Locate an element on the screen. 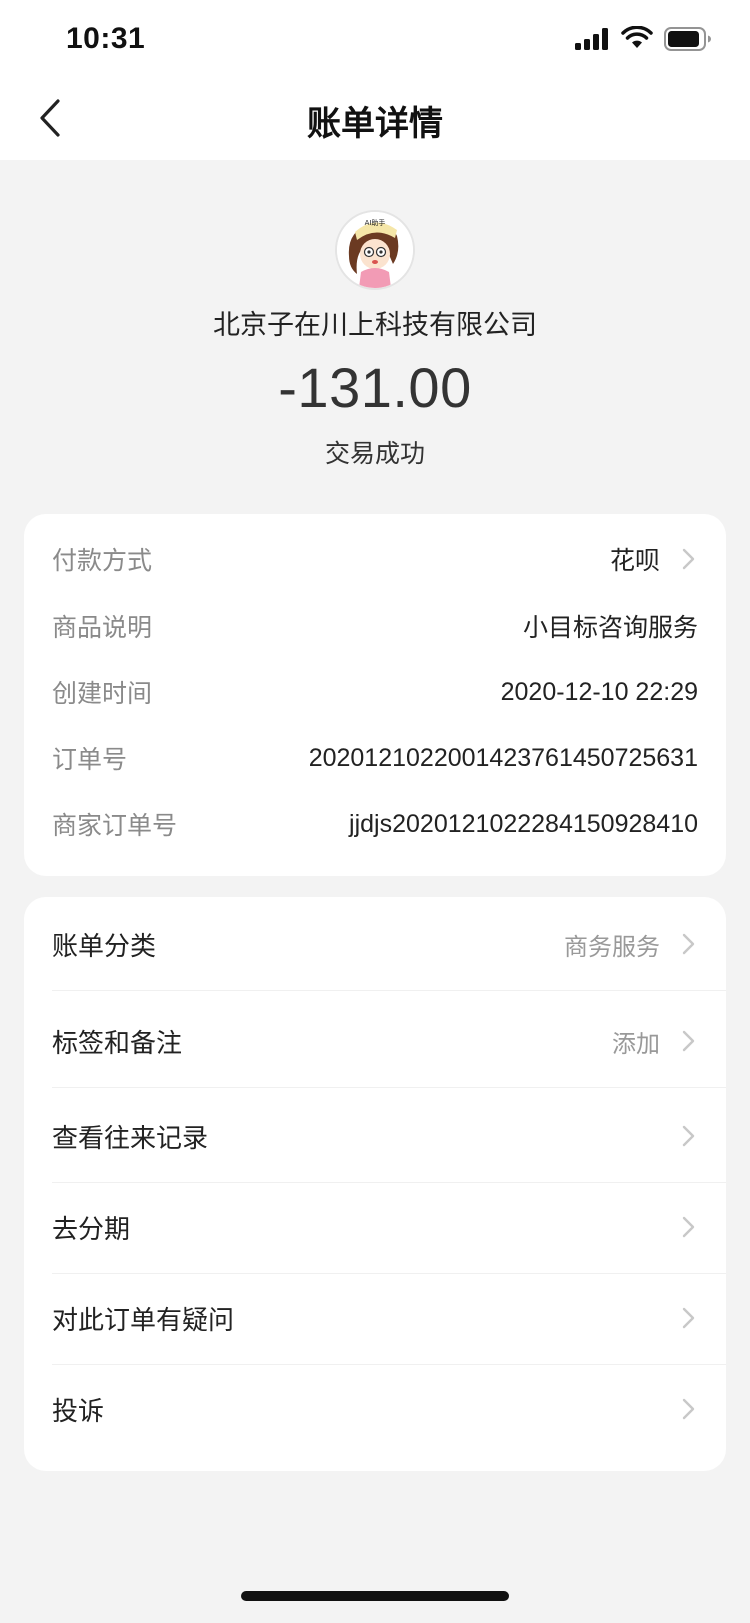  detail-label: 订单号 is located at coordinates (90, 759).